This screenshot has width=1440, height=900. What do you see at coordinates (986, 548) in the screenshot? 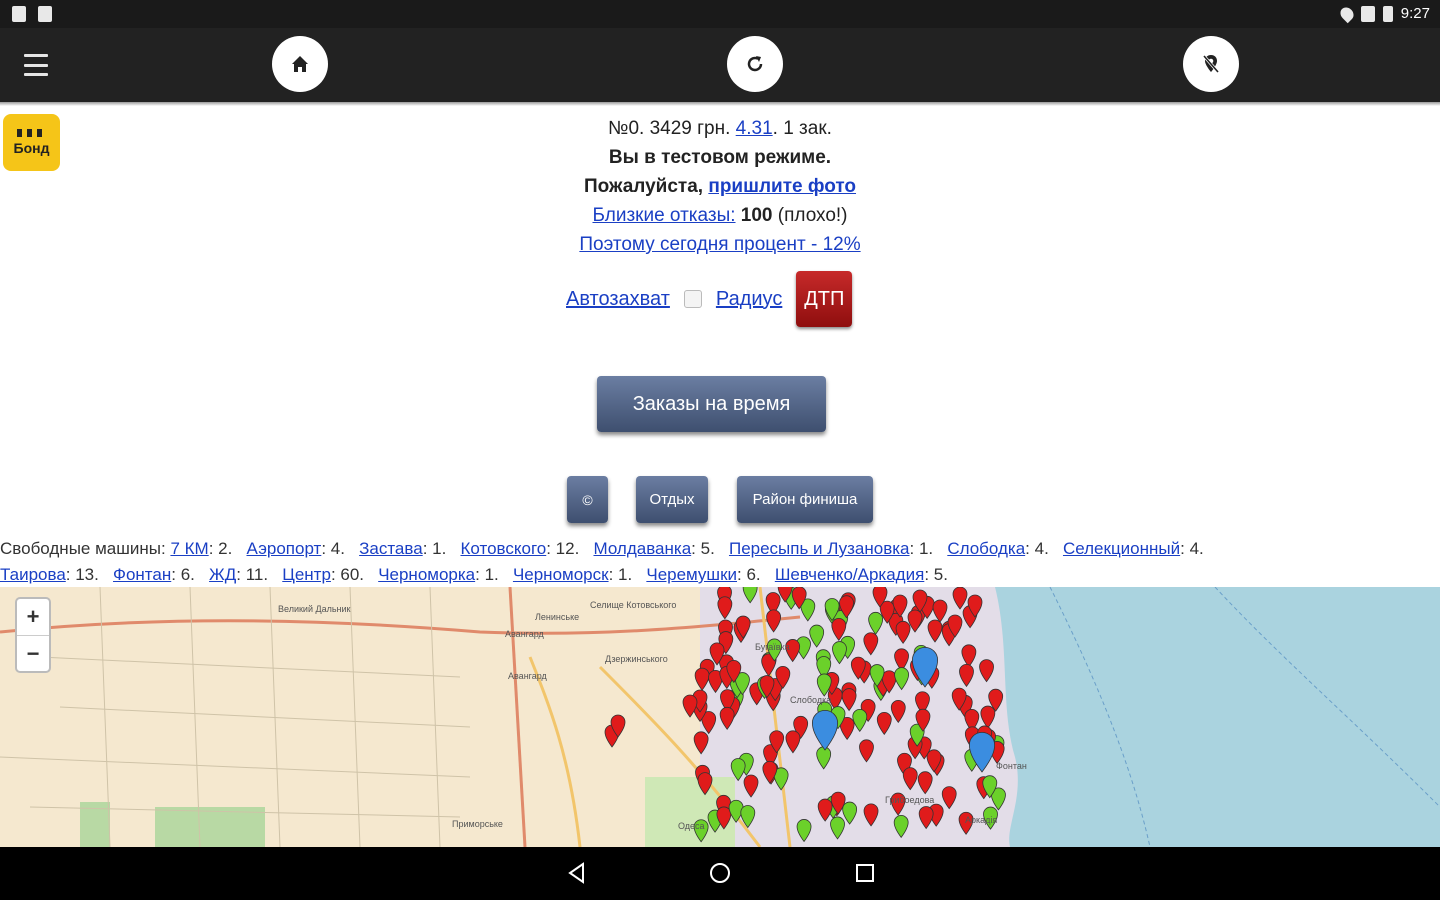
I see `district-link: Слободка` at bounding box center [986, 548].